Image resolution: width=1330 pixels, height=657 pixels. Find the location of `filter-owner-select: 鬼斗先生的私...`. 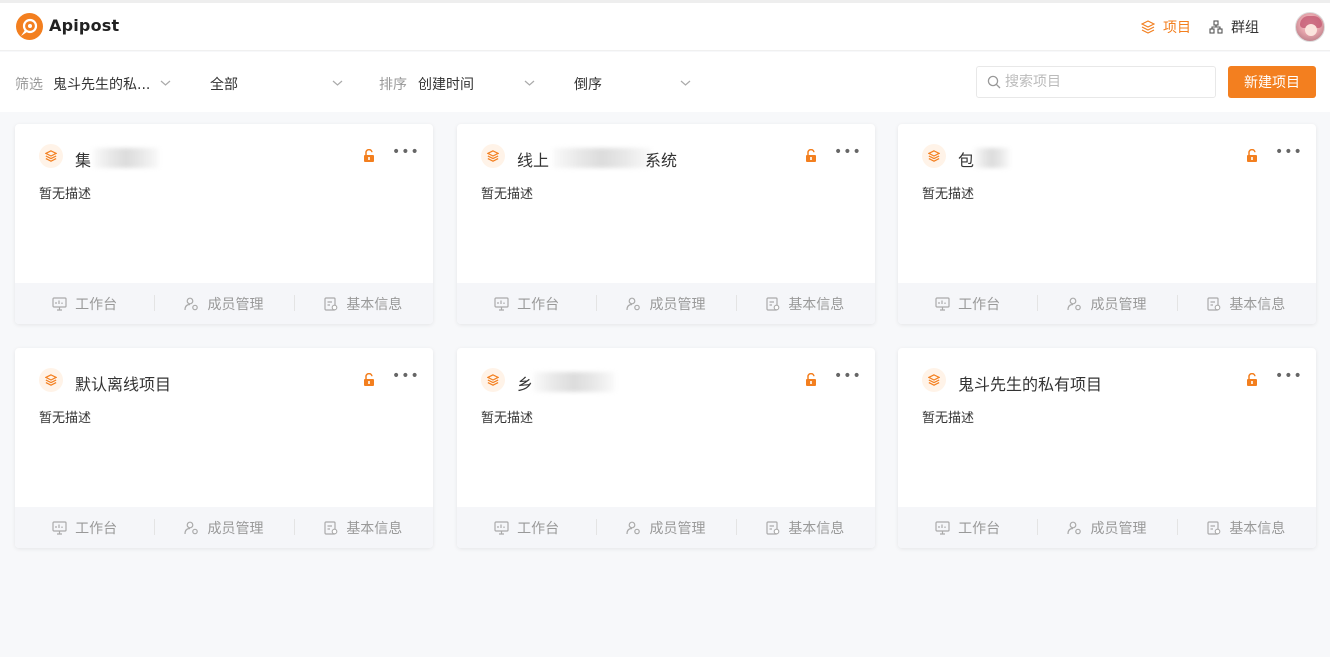

filter-owner-select: 鬼斗先生的私... is located at coordinates (101, 84).